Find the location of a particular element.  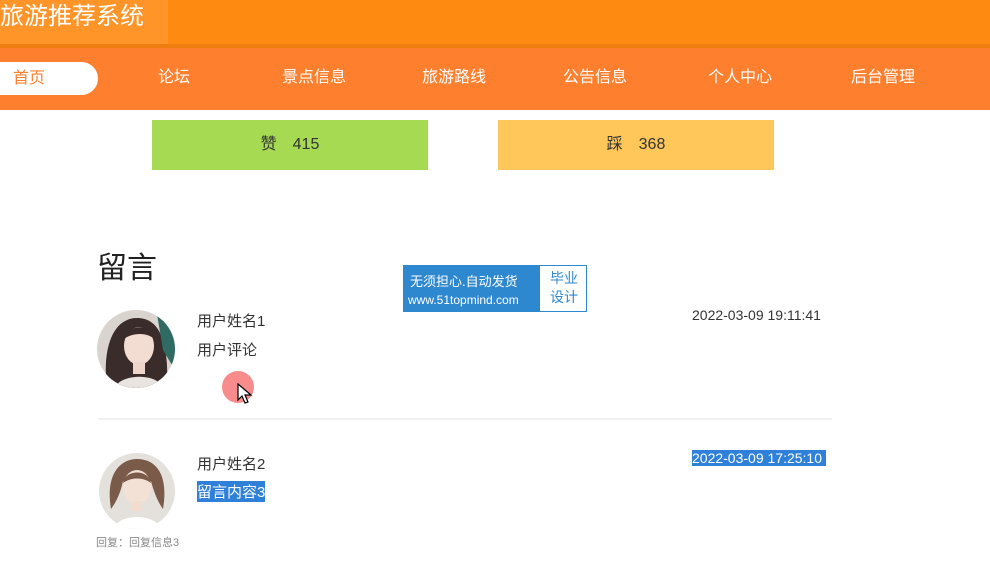

dislike-button: 踩 368 is located at coordinates (636, 145).